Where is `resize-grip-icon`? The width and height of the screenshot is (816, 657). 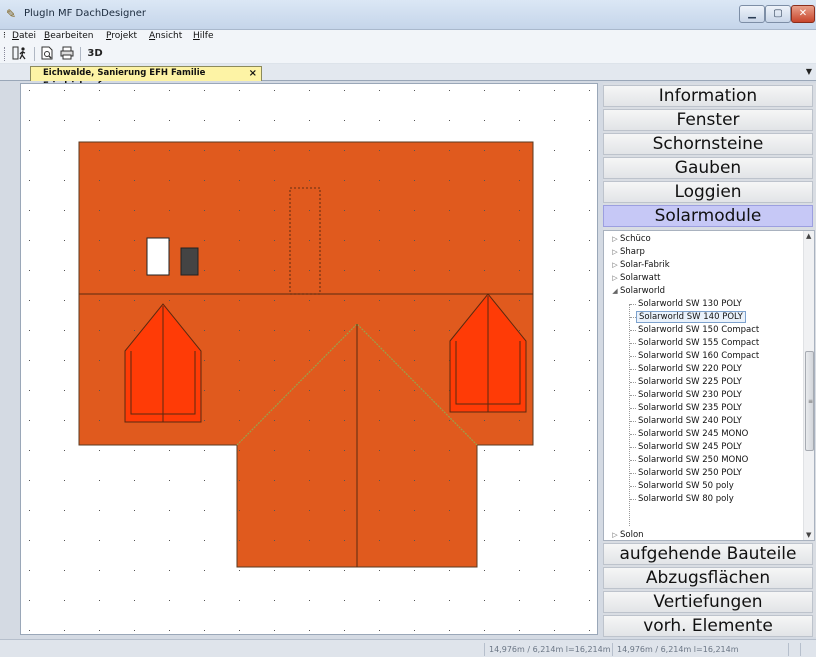
resize-grip-icon is located at coordinates (807, 649).